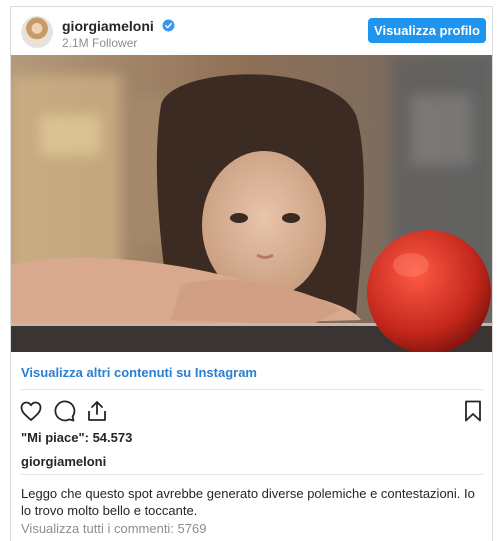  What do you see at coordinates (31, 411) in the screenshot?
I see `heart-icon` at bounding box center [31, 411].